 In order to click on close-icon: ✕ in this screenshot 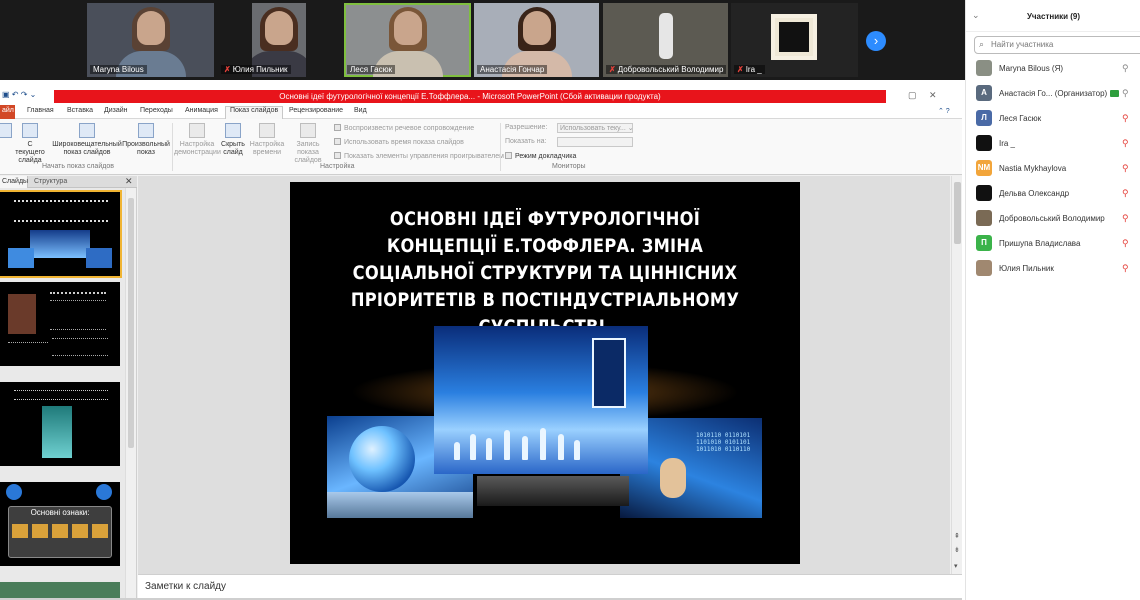, I will do `click(129, 181)`.